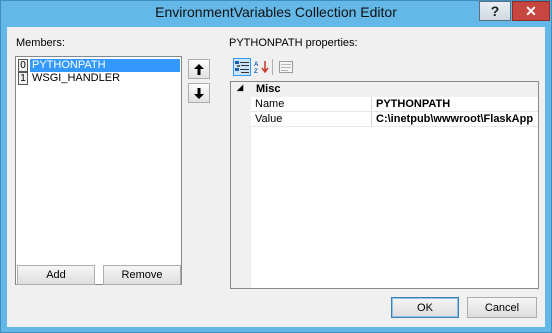 The width and height of the screenshot is (552, 333). I want to click on categorized-icon, so click(242, 67).